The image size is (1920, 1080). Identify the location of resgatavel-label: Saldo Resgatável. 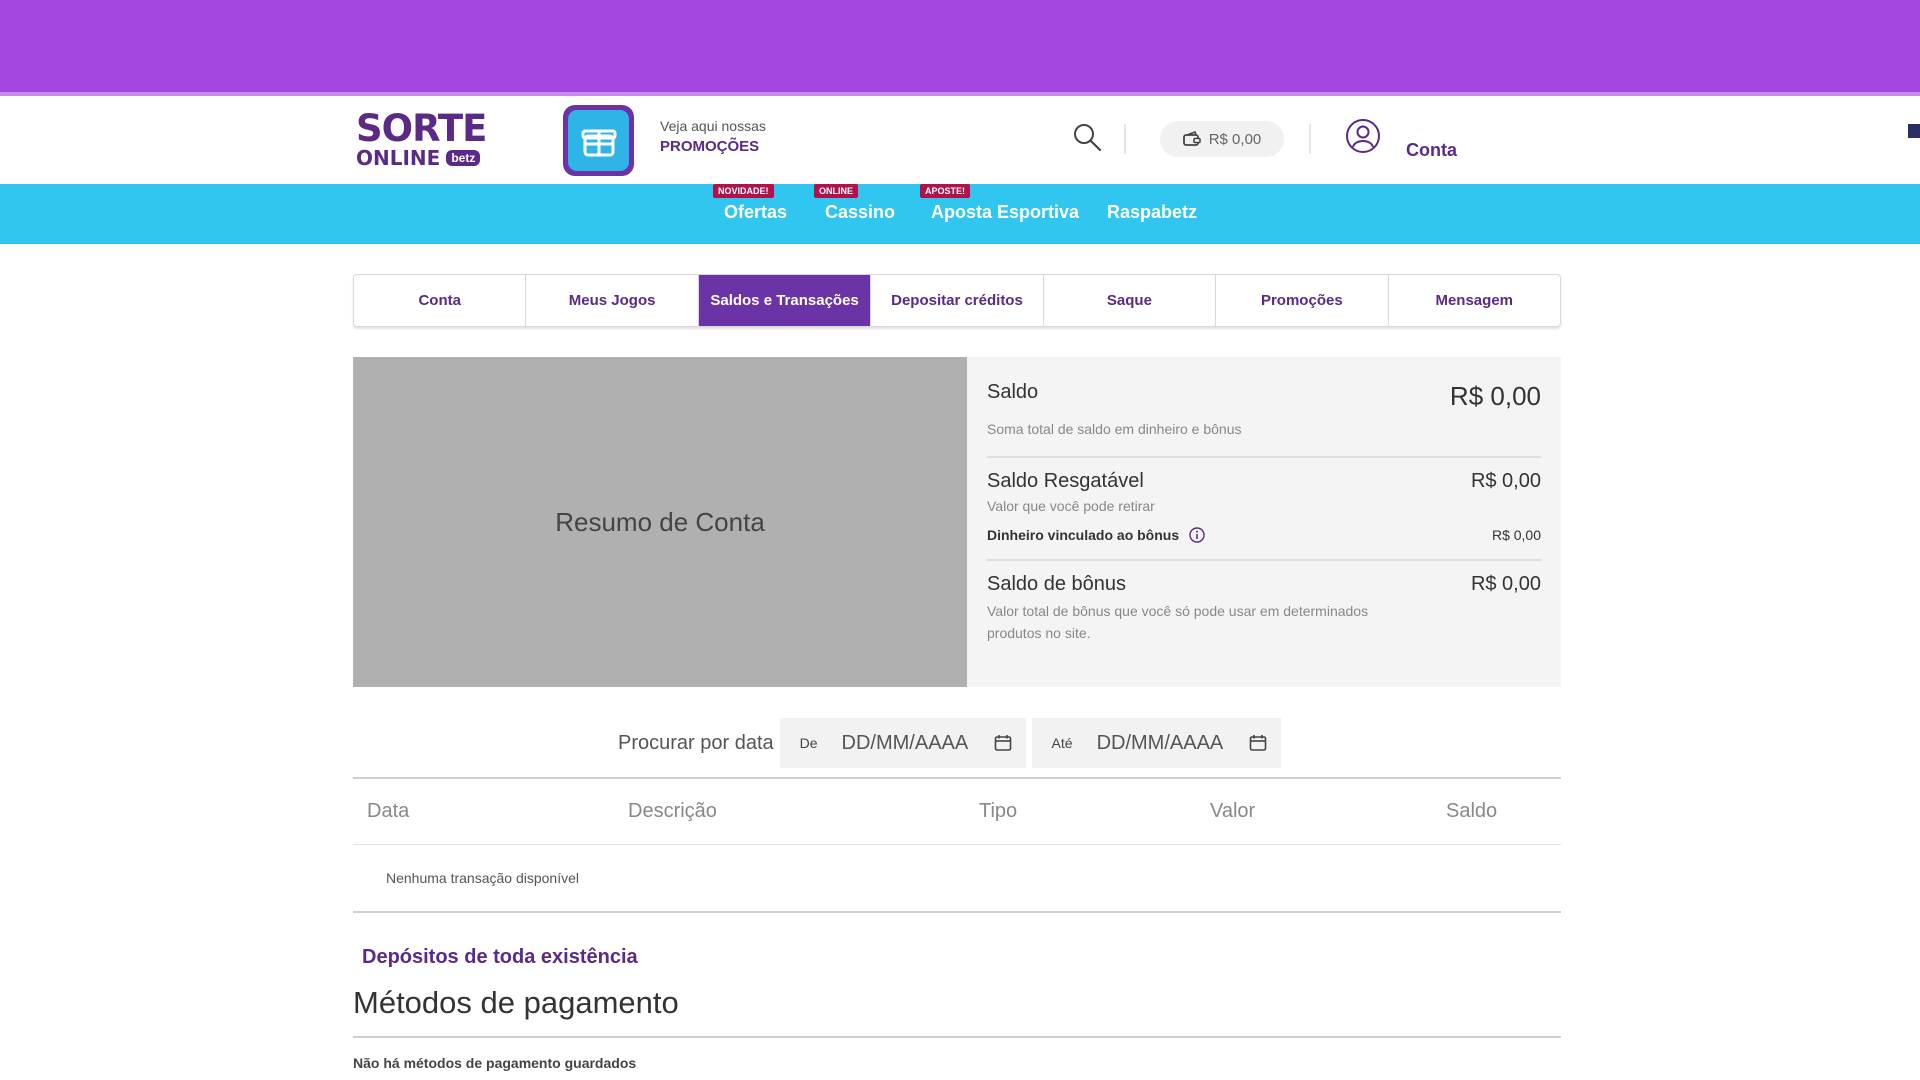
(1065, 481).